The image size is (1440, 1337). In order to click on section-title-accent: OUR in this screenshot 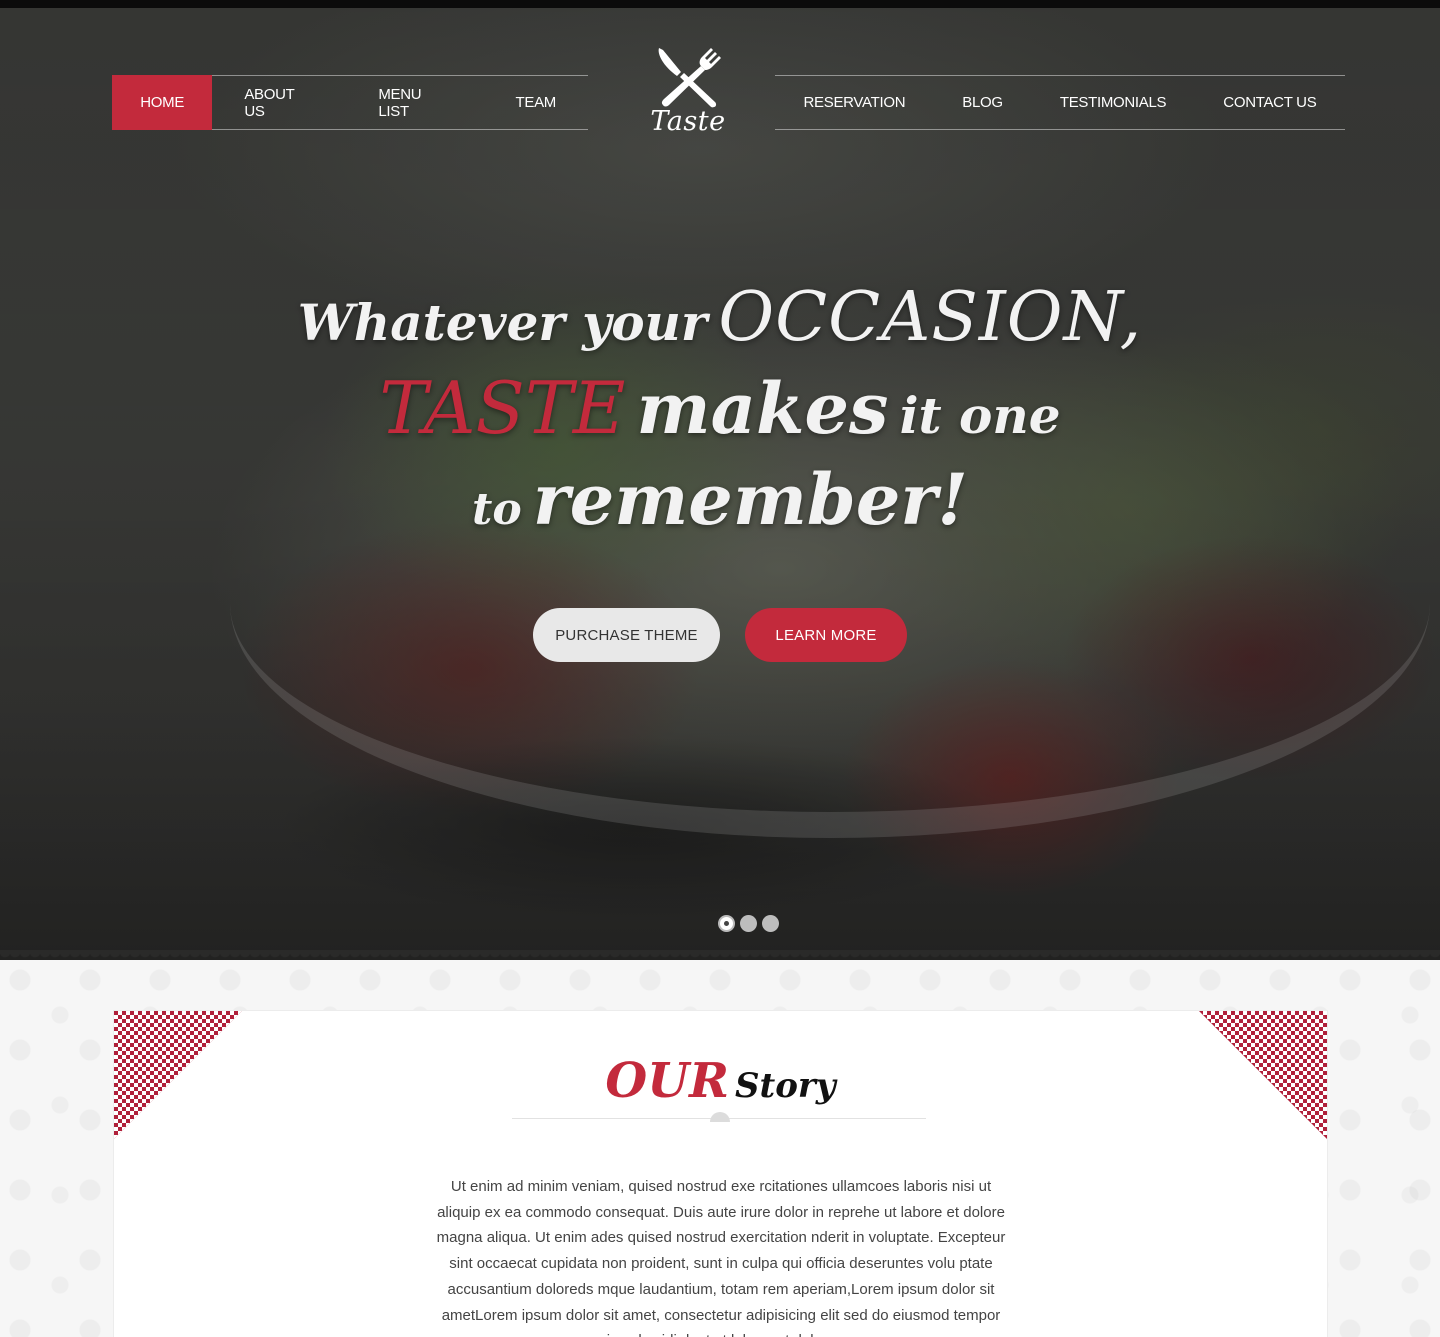, I will do `click(667, 1081)`.